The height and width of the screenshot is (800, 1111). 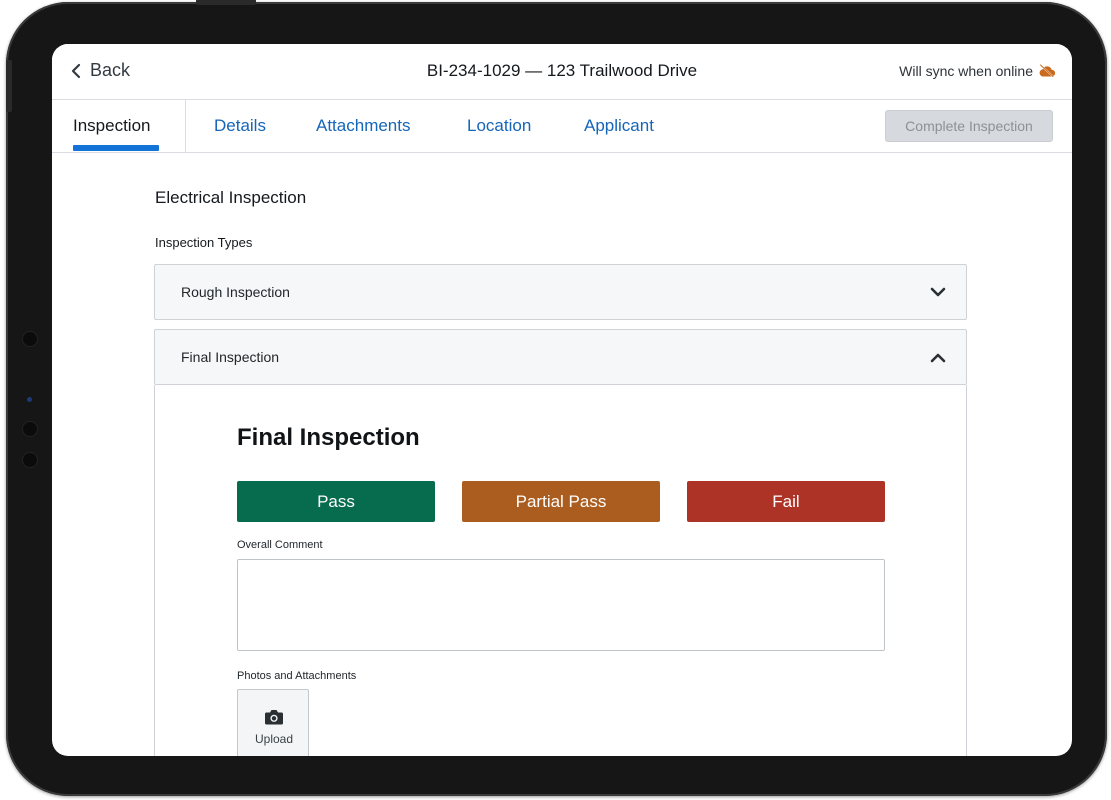 What do you see at coordinates (619, 126) in the screenshot?
I see `tab-applicant: Applicant` at bounding box center [619, 126].